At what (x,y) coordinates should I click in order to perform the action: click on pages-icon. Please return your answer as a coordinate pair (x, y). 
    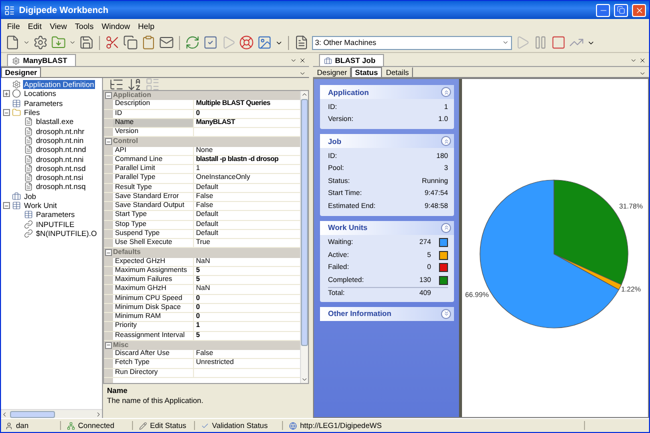
    Looking at the image, I should click on (152, 84).